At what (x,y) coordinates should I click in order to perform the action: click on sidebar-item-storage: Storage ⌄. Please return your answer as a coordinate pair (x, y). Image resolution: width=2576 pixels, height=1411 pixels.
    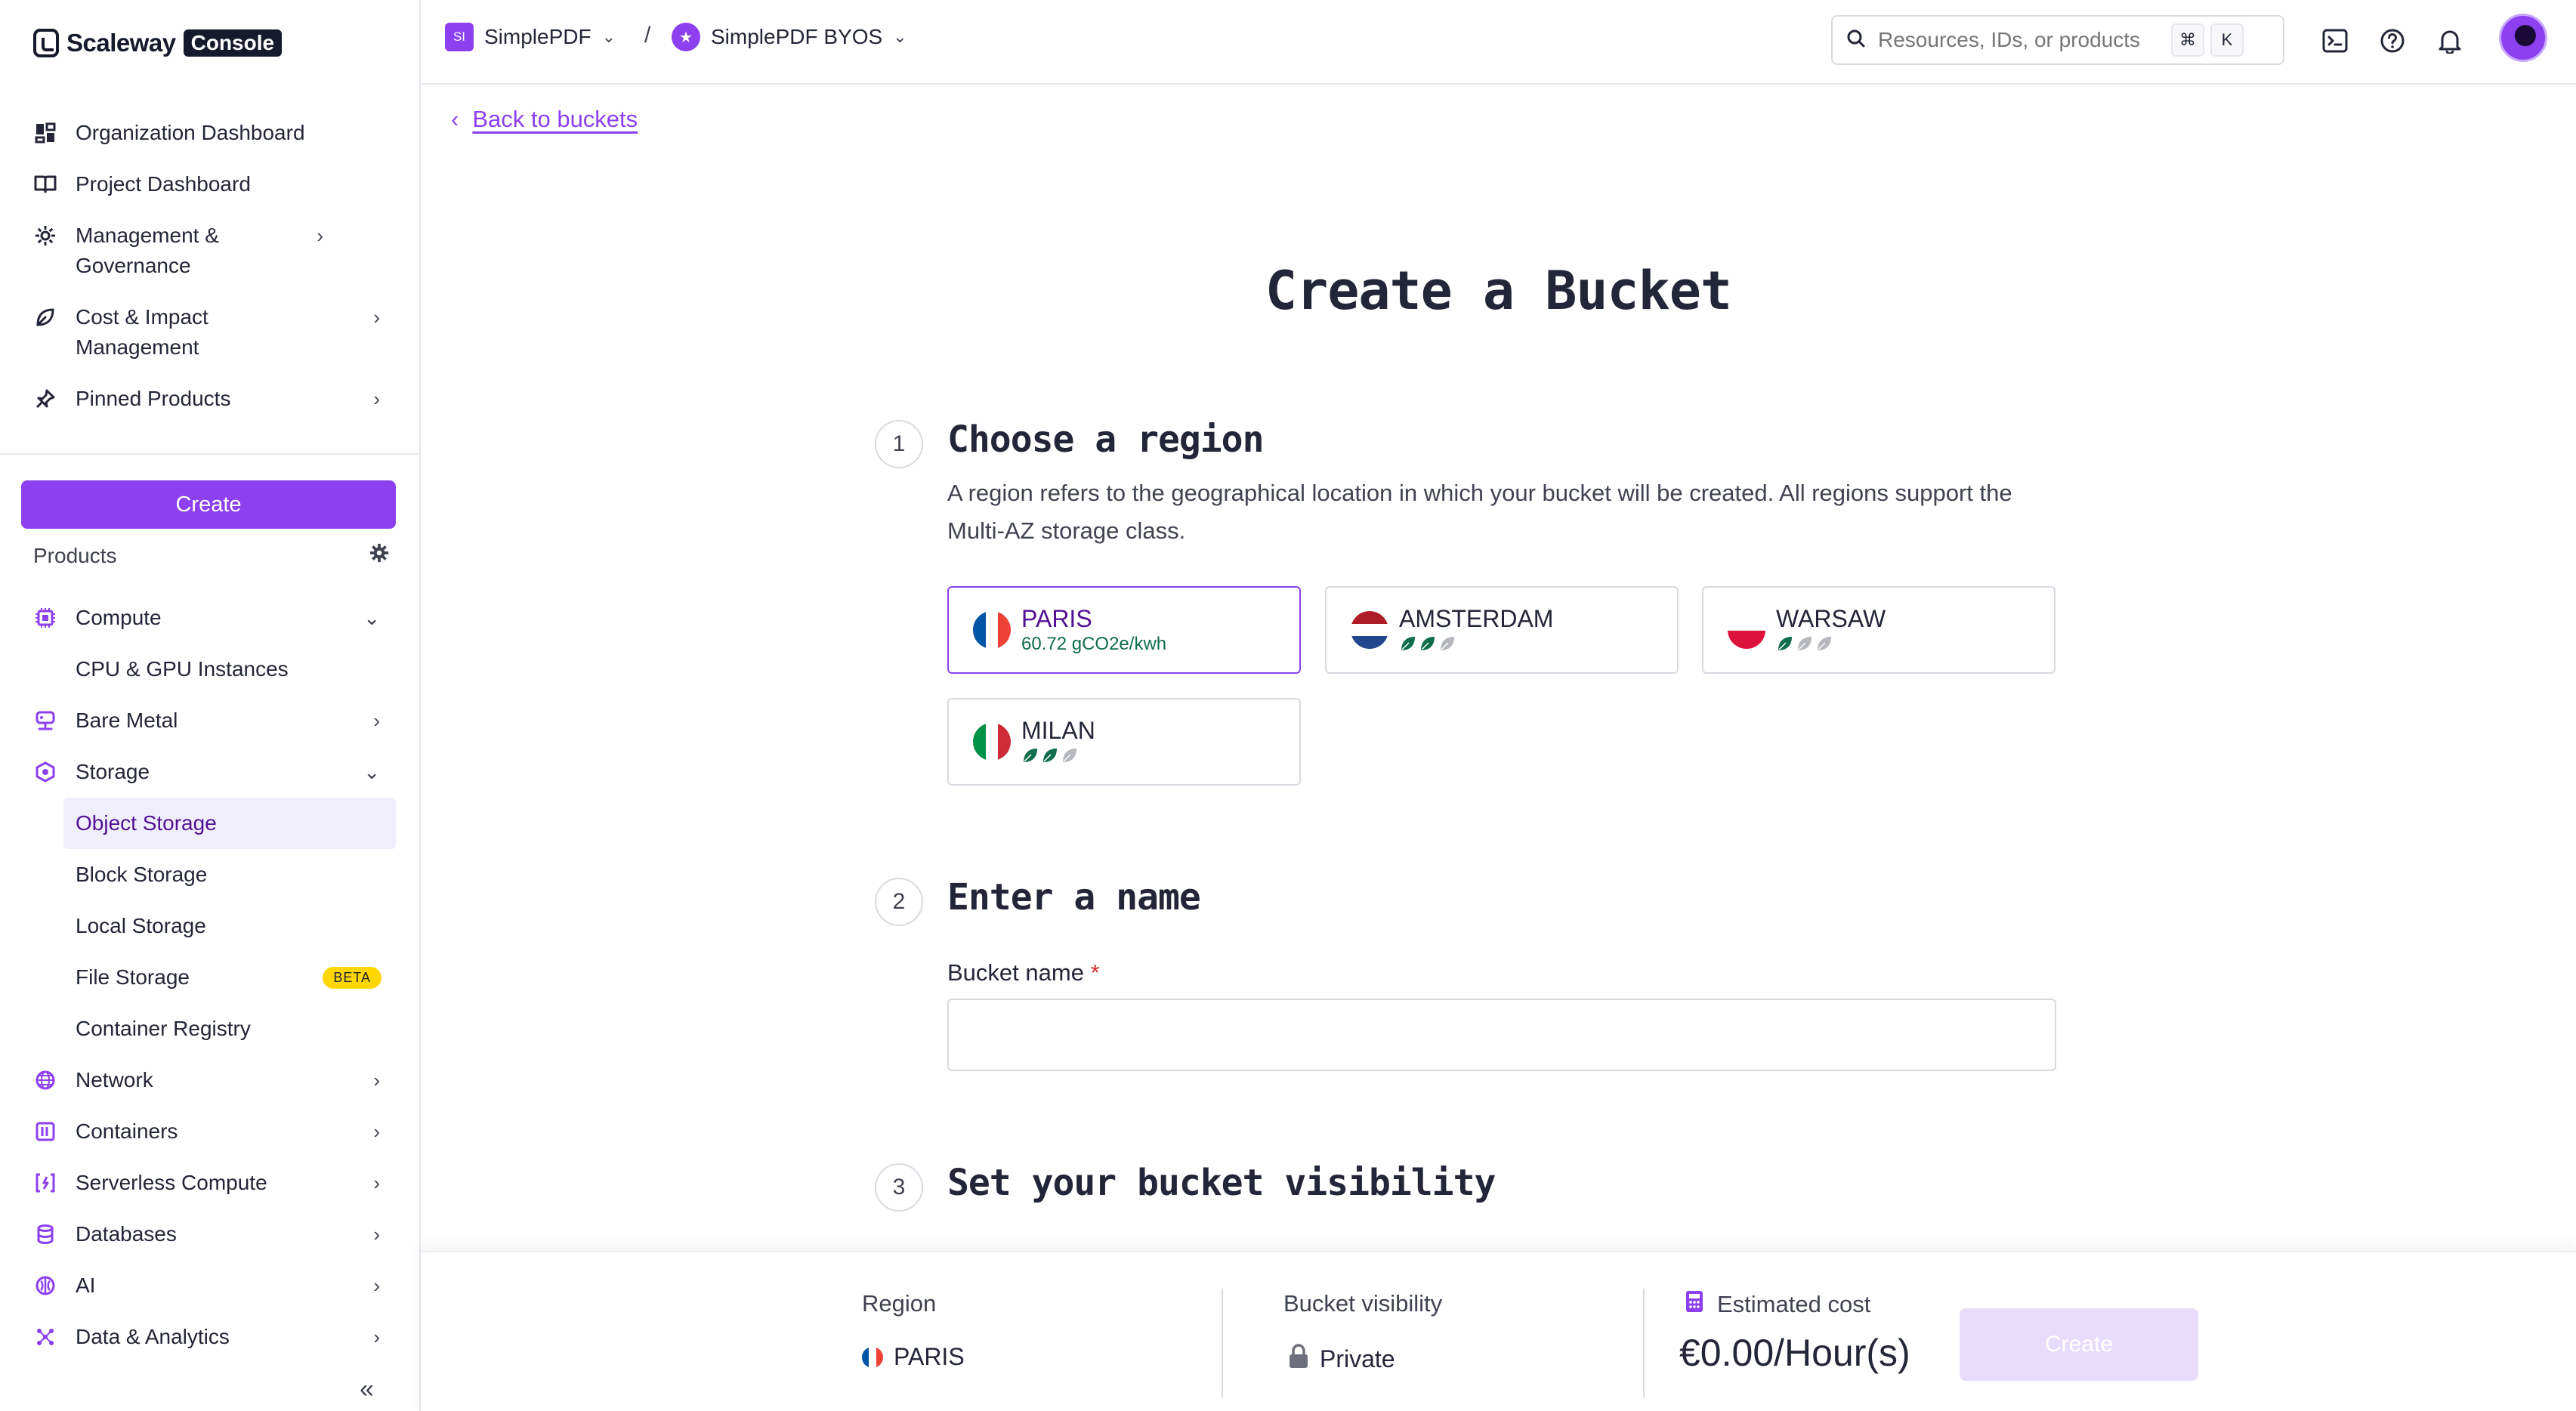
    Looking at the image, I should click on (209, 772).